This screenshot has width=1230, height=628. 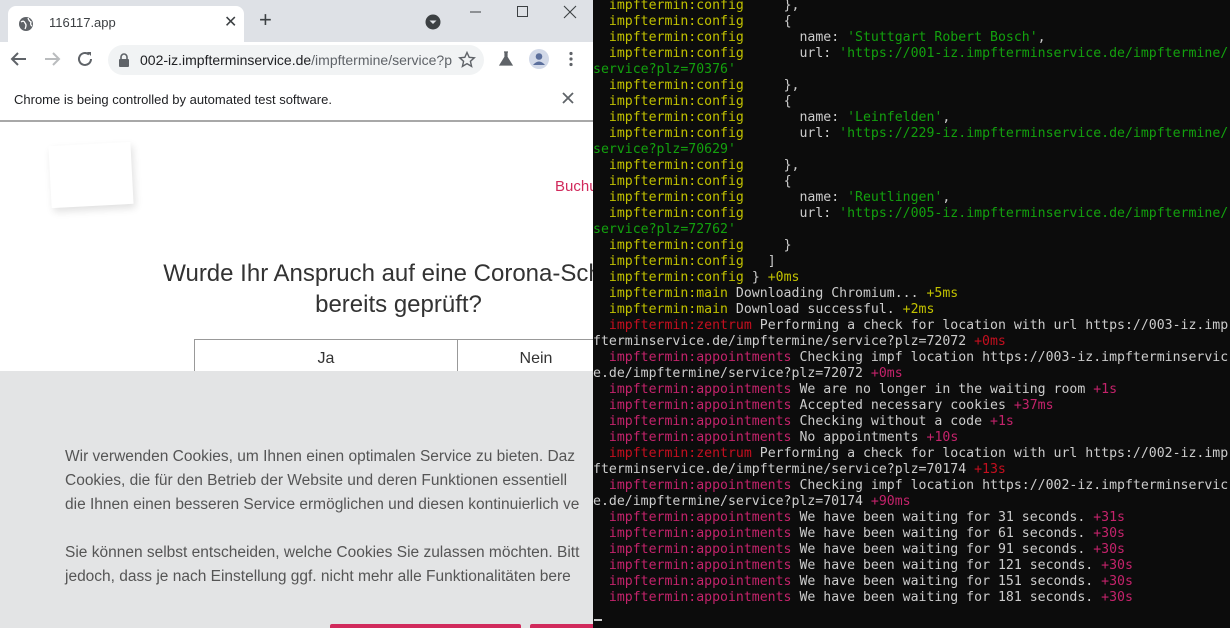 What do you see at coordinates (942, 389) in the screenshot?
I see `log-message: We are no longer in the waiting room` at bounding box center [942, 389].